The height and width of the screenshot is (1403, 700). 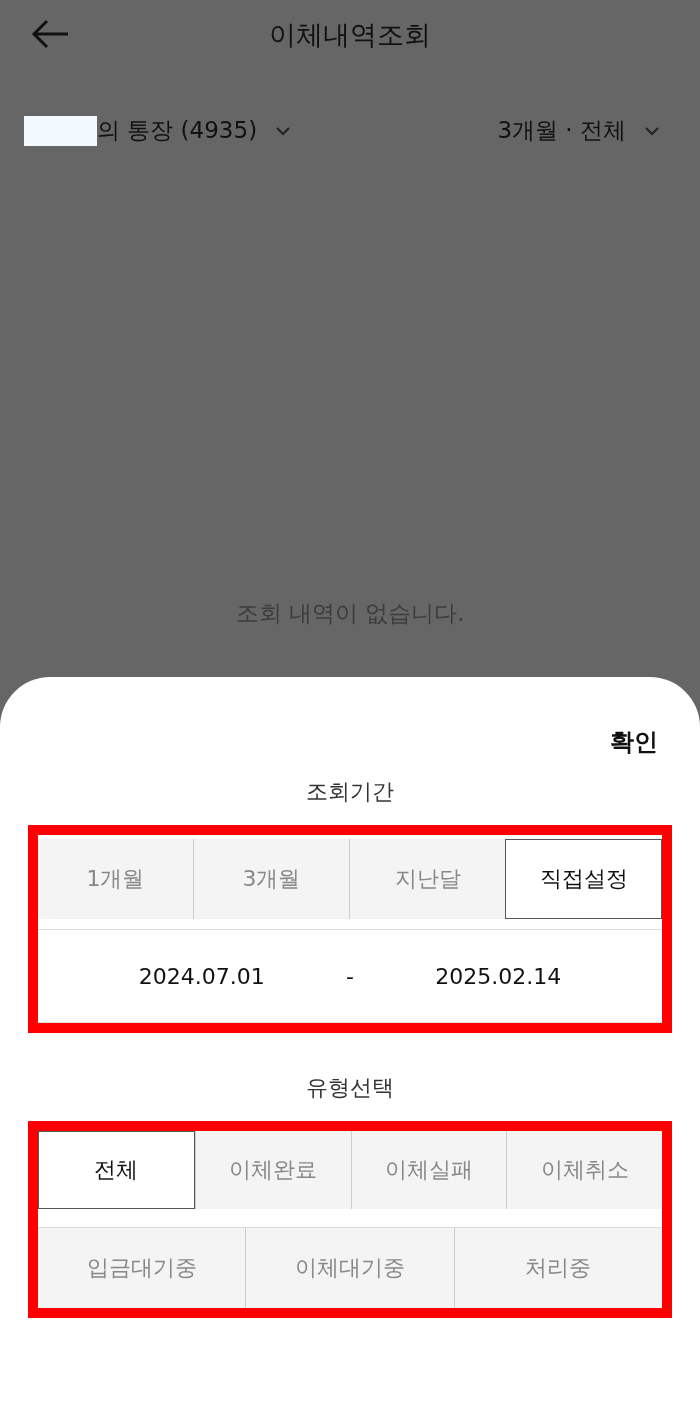 I want to click on type-option: 전체, so click(x=116, y=1170).